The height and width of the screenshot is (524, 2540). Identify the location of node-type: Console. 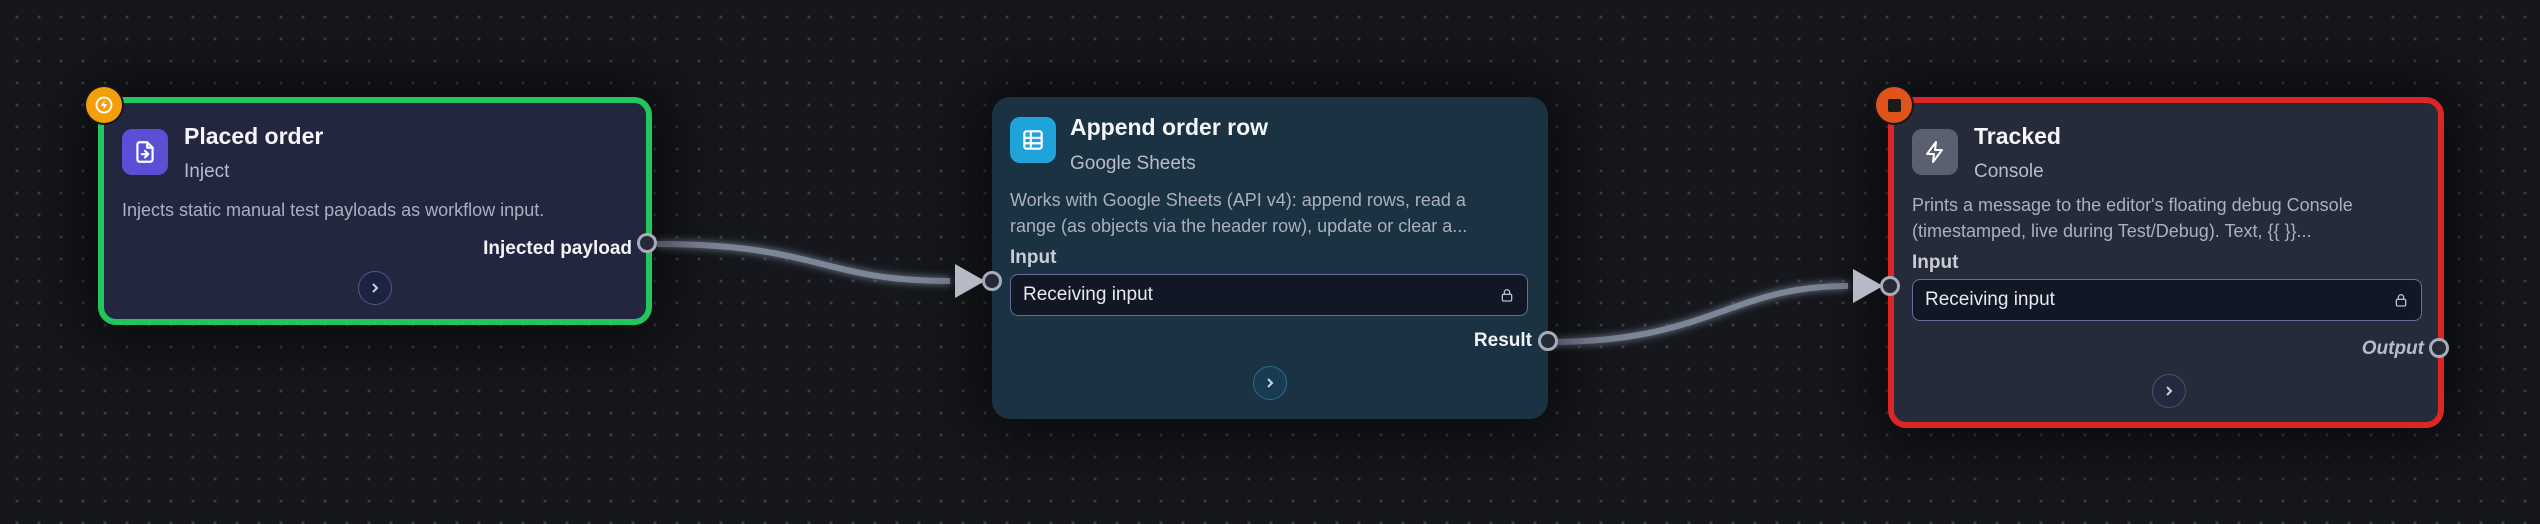
(2009, 171).